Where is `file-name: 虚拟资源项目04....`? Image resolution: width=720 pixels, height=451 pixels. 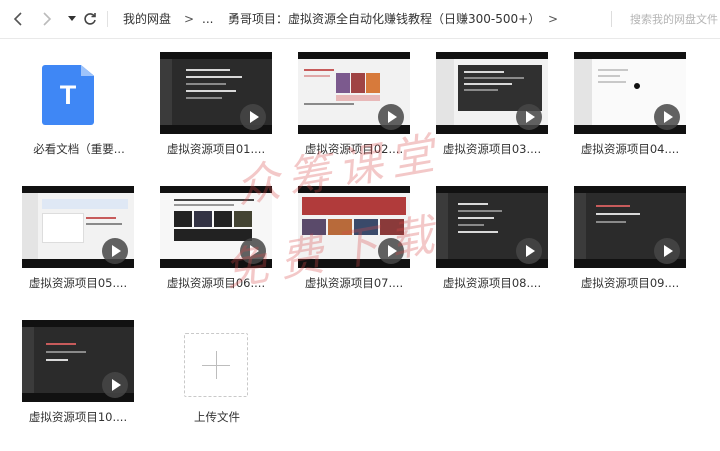
file-name: 虚拟资源项目04.... is located at coordinates (630, 149).